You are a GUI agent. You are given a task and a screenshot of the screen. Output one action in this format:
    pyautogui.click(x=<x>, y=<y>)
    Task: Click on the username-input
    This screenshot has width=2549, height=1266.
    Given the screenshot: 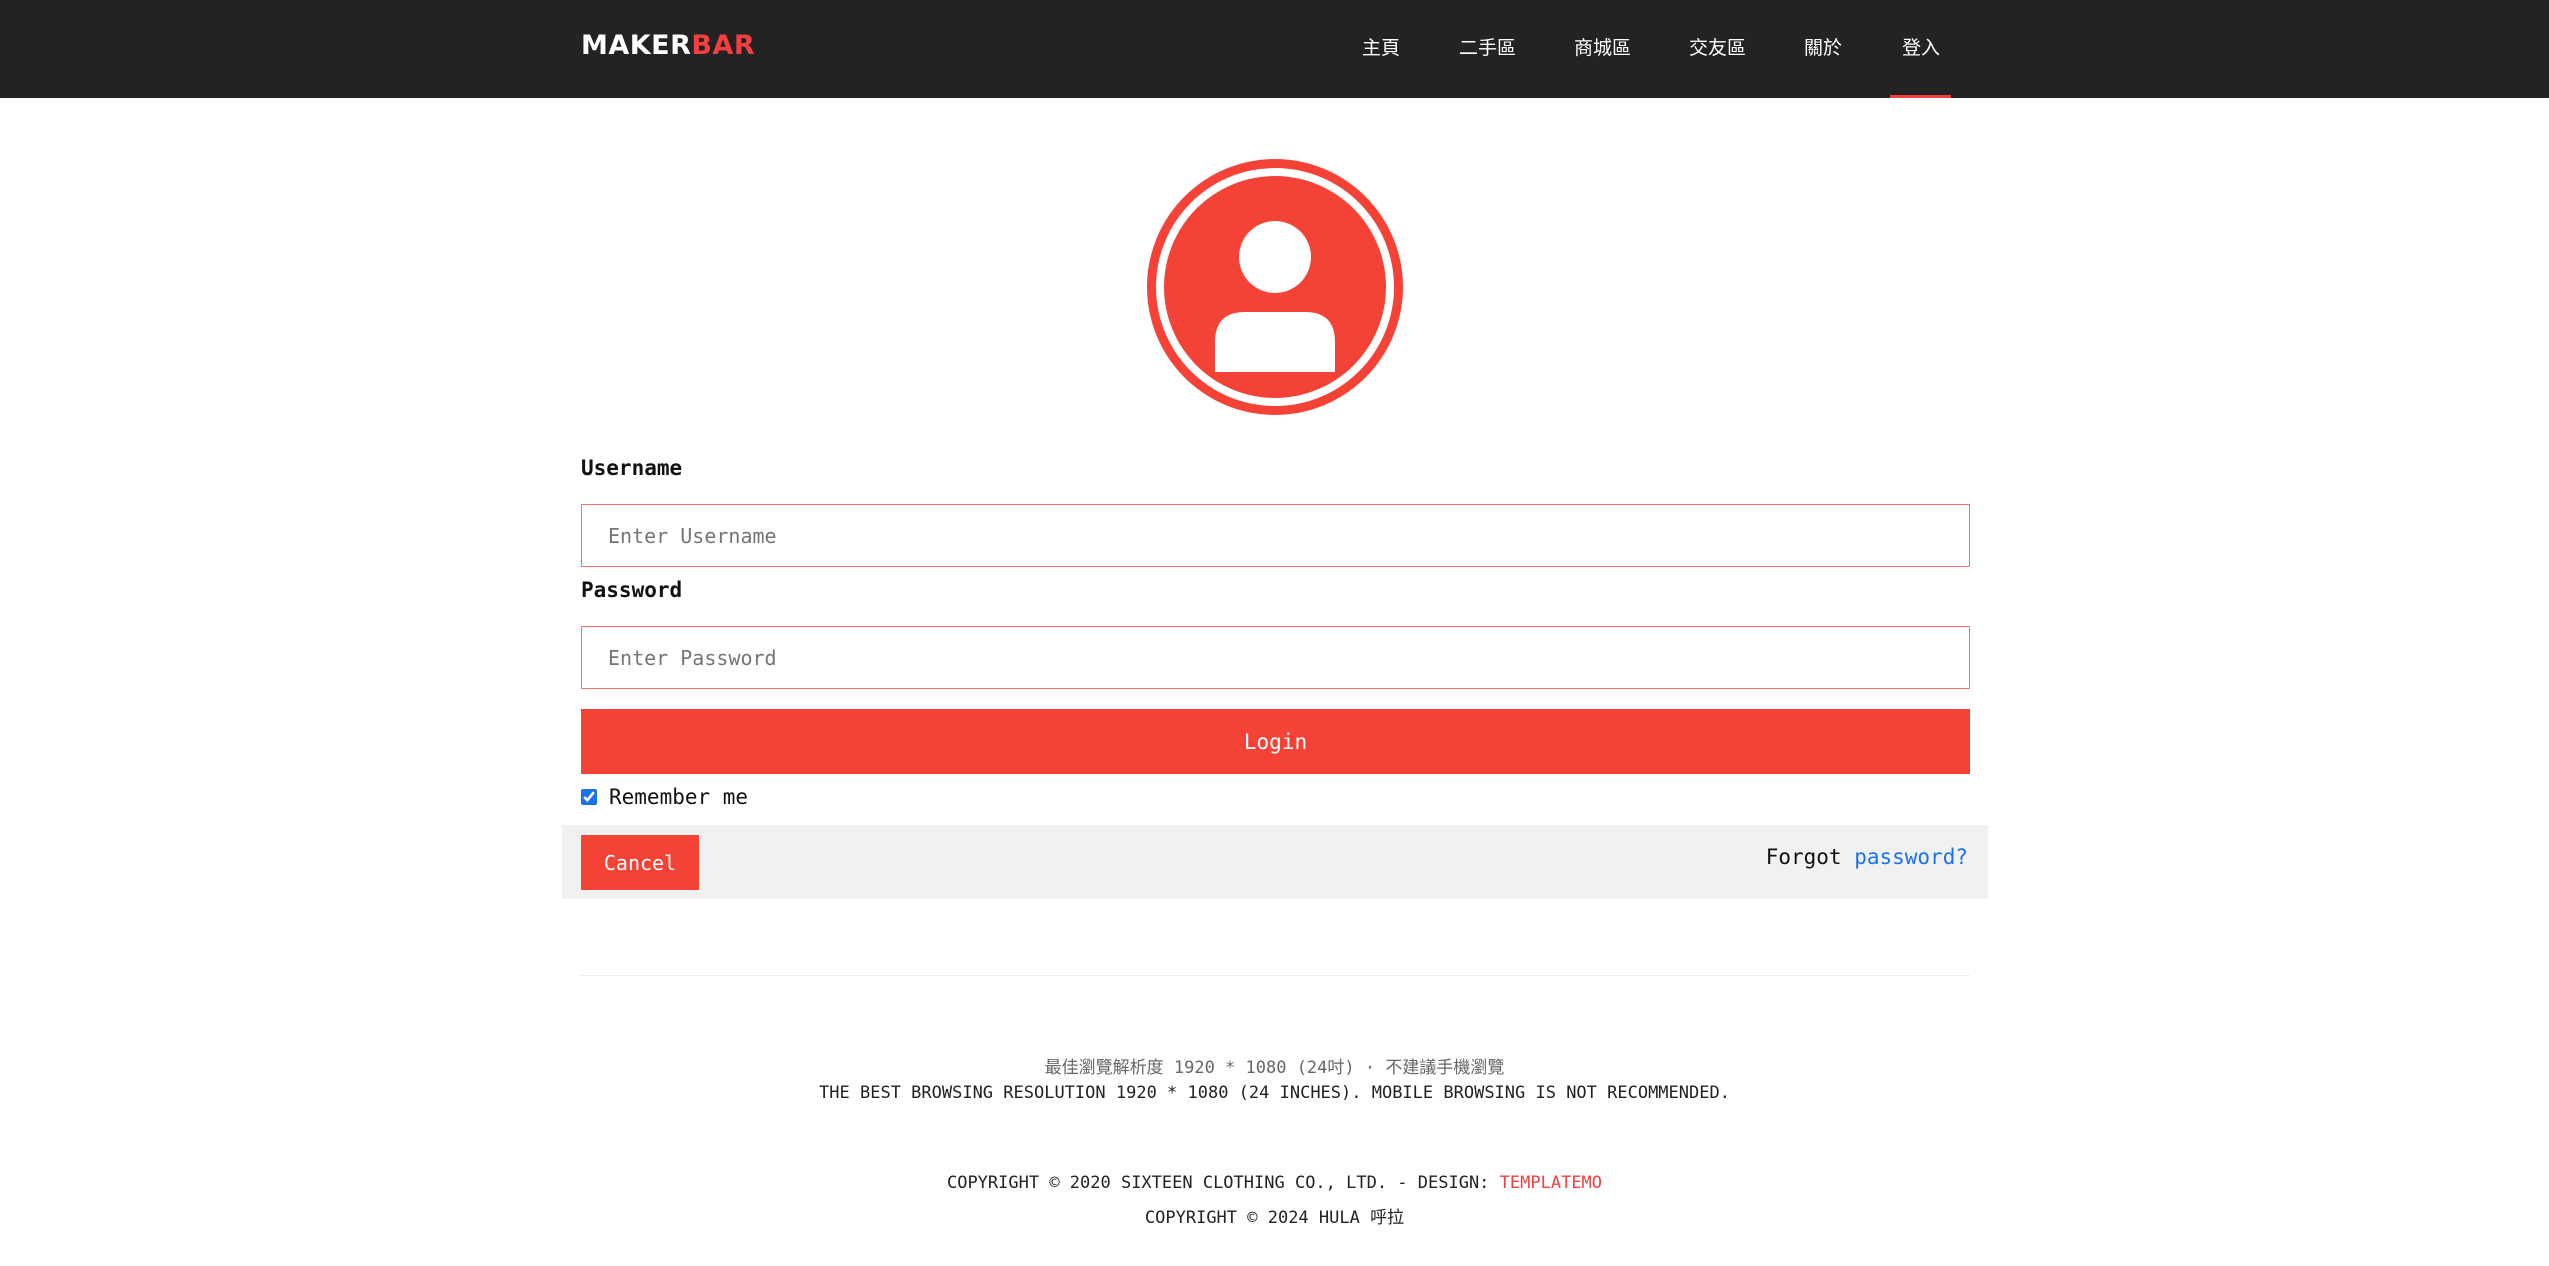 What is the action you would take?
    pyautogui.click(x=1275, y=535)
    